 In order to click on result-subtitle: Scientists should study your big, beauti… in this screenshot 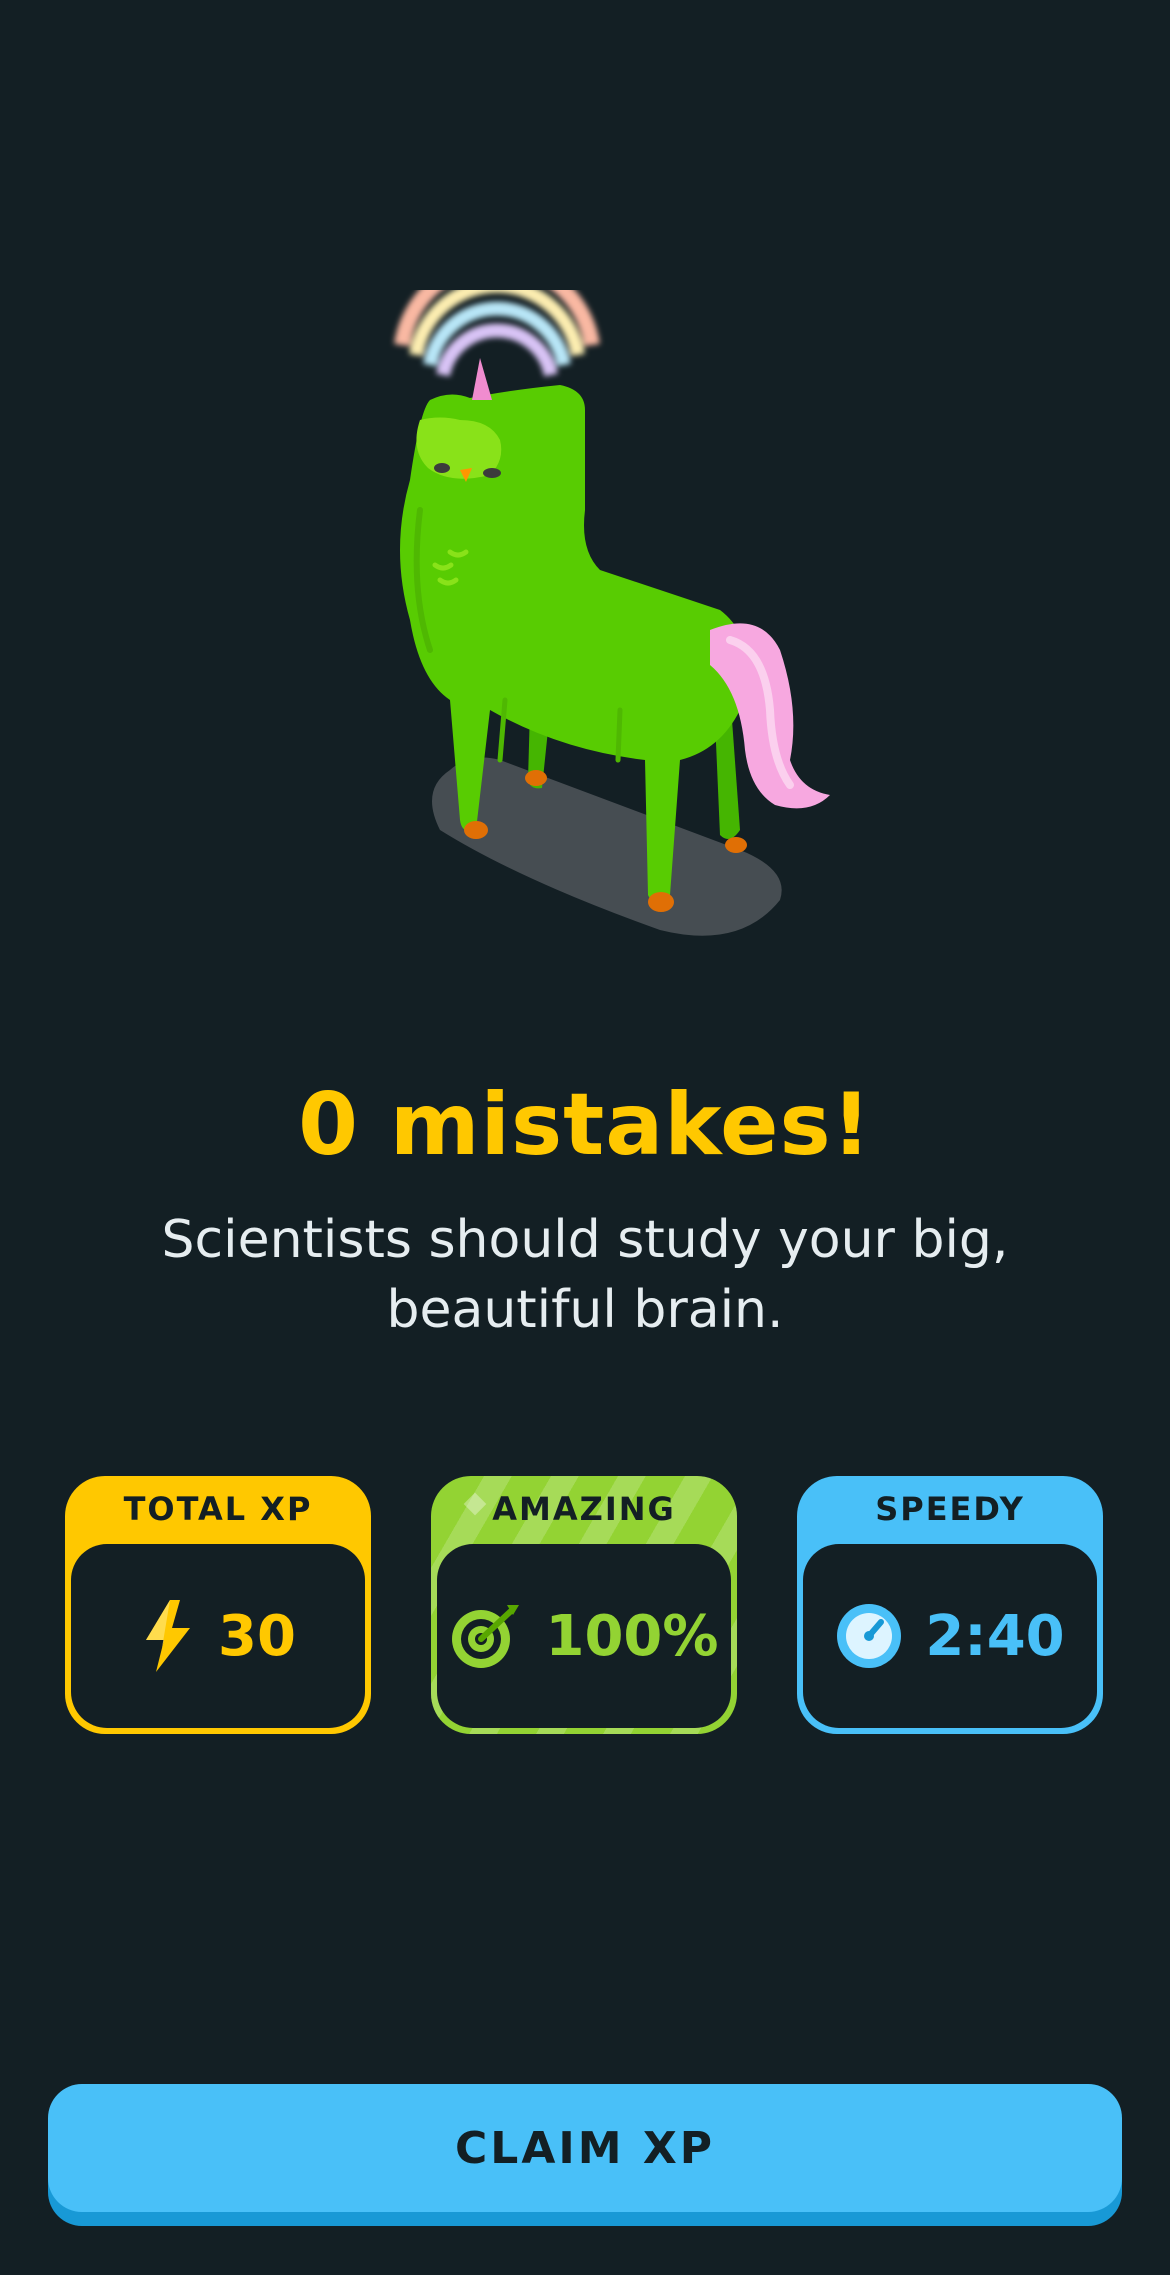, I will do `click(585, 1275)`.